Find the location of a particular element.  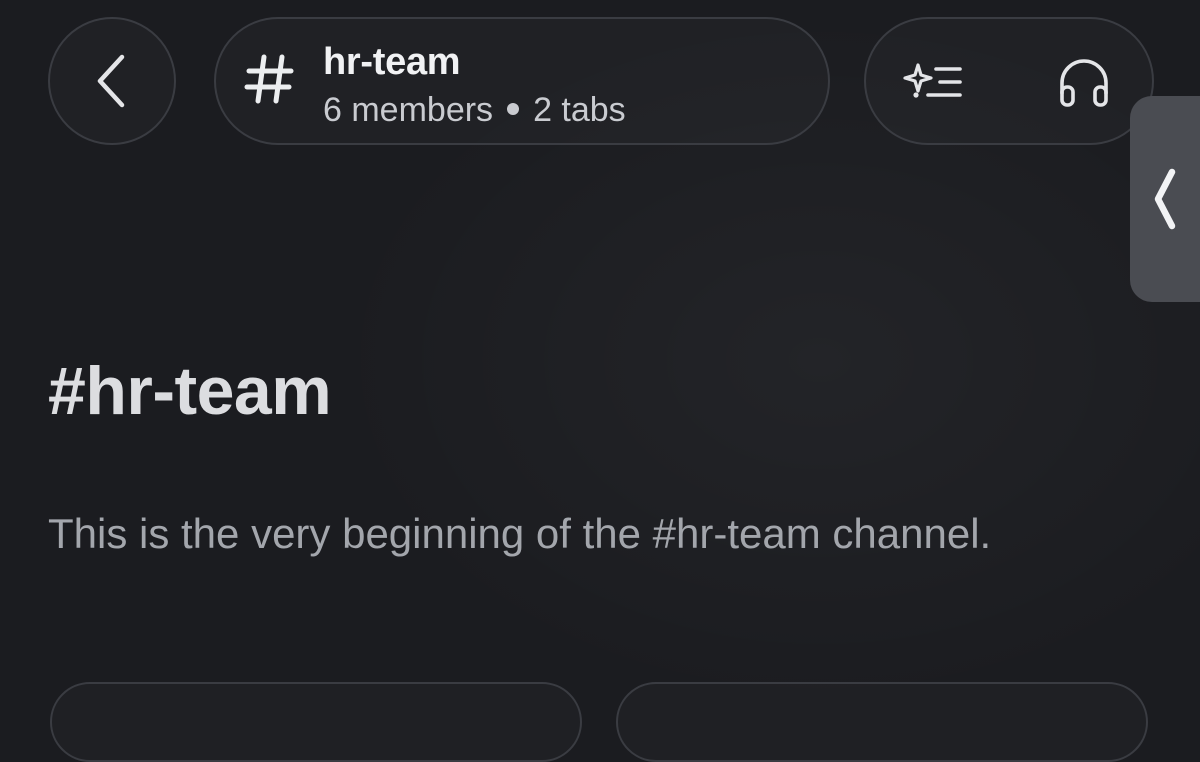

hash-icon is located at coordinates (269, 79).